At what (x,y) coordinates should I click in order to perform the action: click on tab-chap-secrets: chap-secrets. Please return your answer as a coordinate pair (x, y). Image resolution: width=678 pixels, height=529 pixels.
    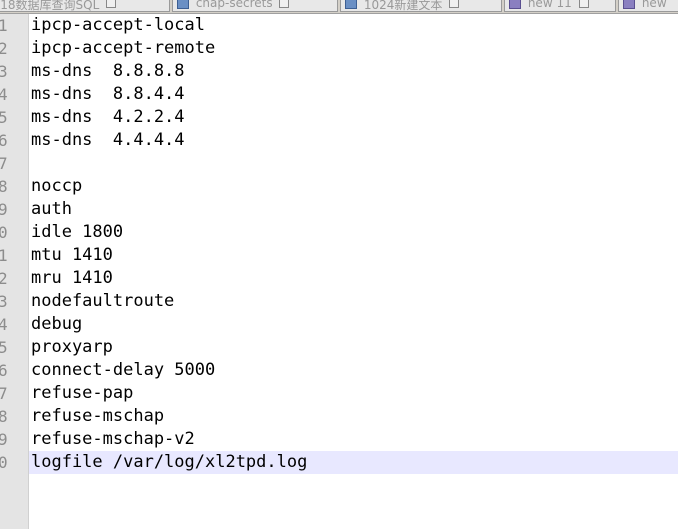
    Looking at the image, I should click on (255, 6).